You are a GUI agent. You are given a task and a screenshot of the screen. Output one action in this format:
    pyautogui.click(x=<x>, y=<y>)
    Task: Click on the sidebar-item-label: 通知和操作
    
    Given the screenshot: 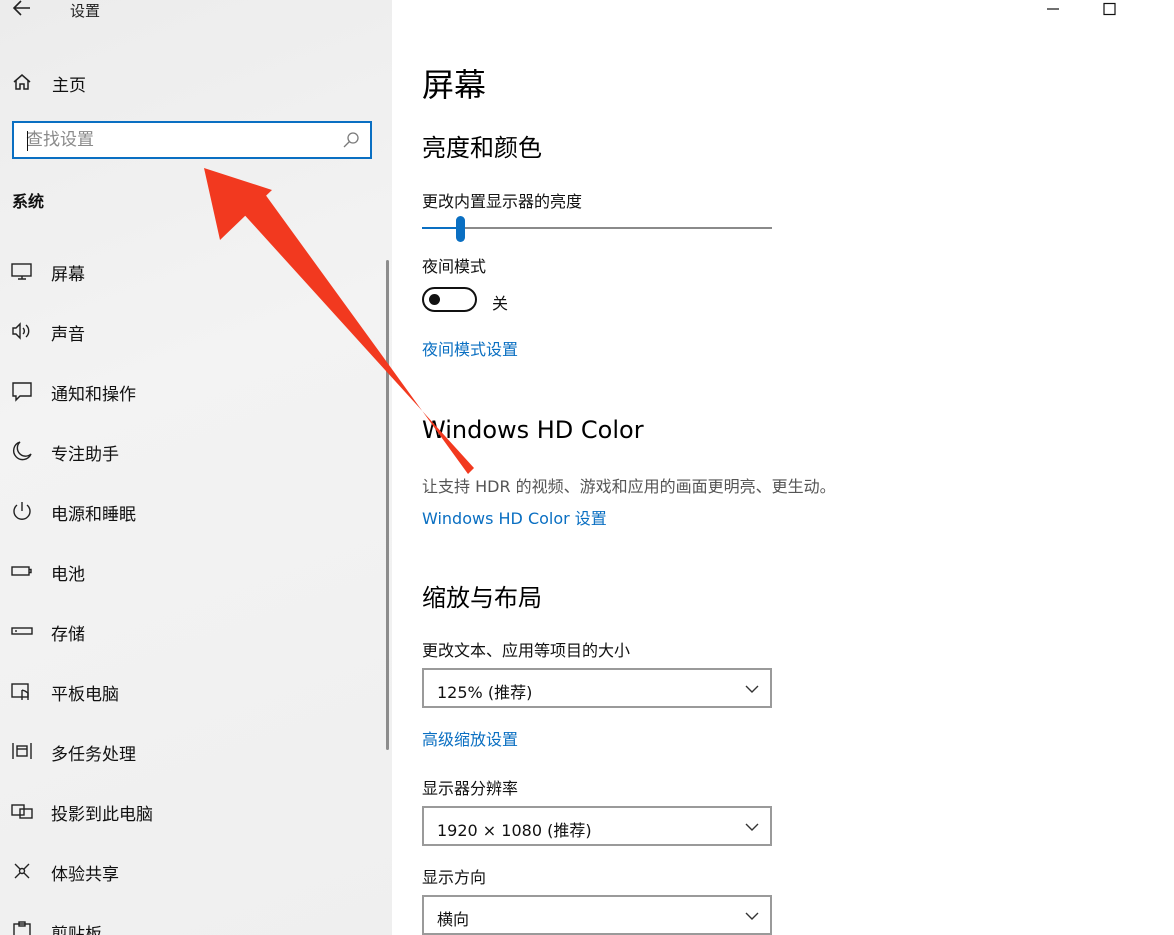 What is the action you would take?
    pyautogui.click(x=93, y=395)
    